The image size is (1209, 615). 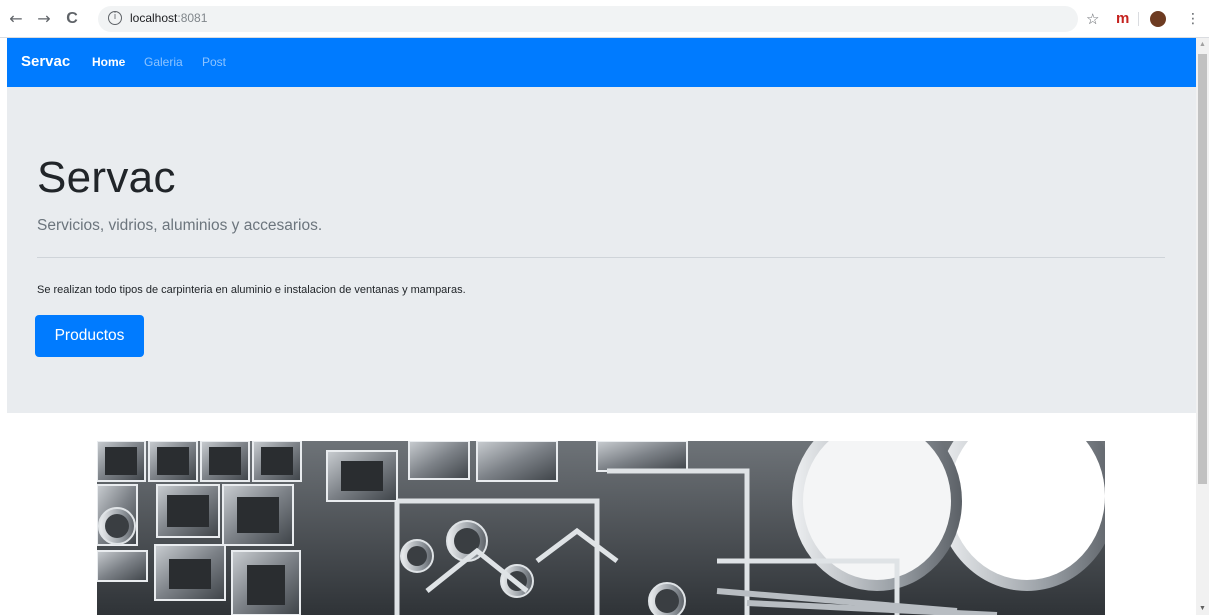 What do you see at coordinates (169, 18) in the screenshot?
I see `url-text: localhost:8081` at bounding box center [169, 18].